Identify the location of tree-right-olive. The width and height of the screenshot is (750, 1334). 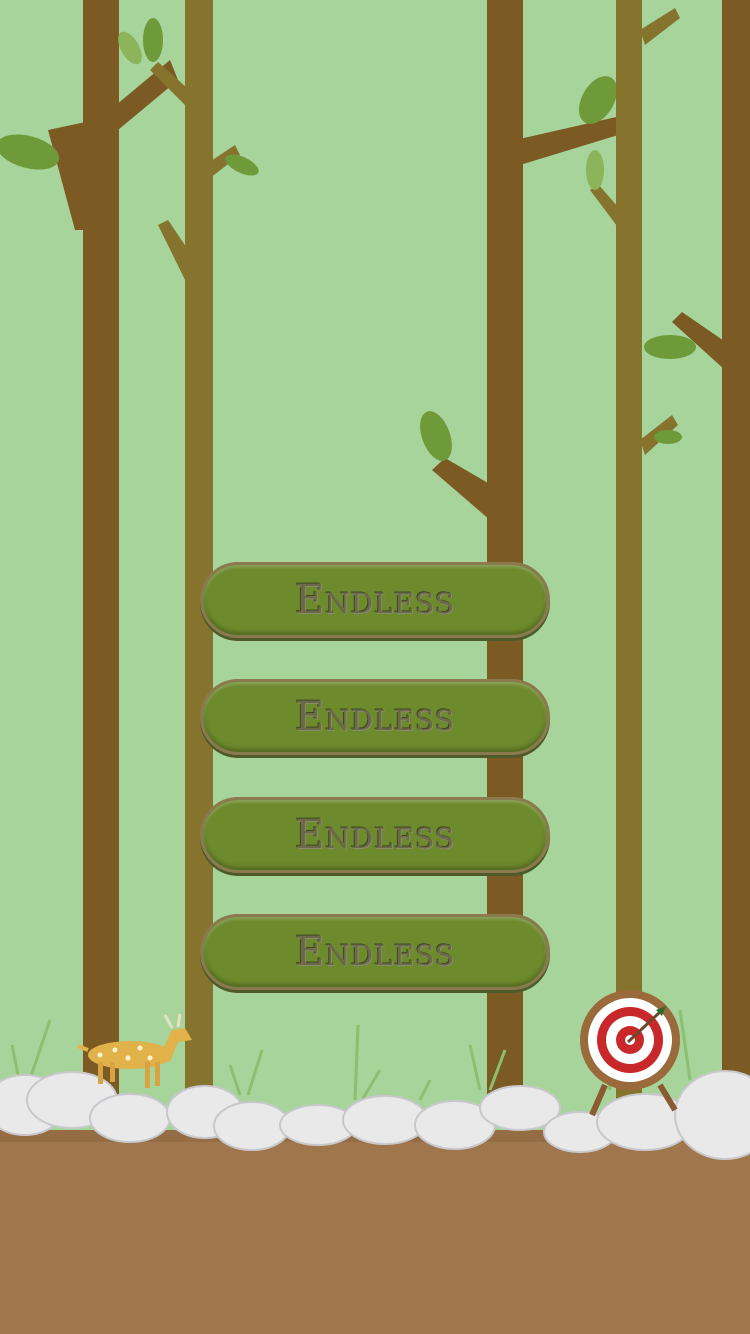
(641, 550).